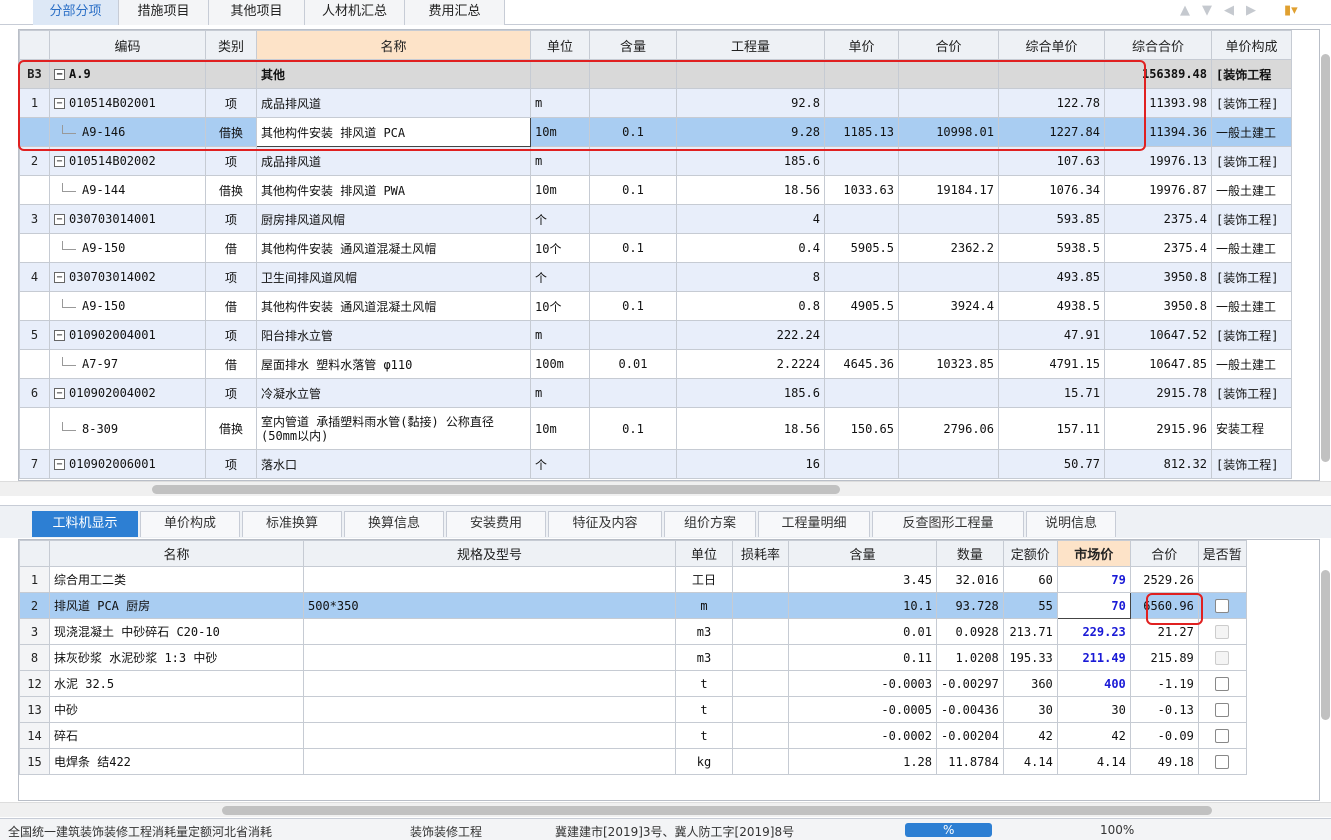  Describe the element at coordinates (1164, 553) in the screenshot. I see `col-header: 合价` at that location.